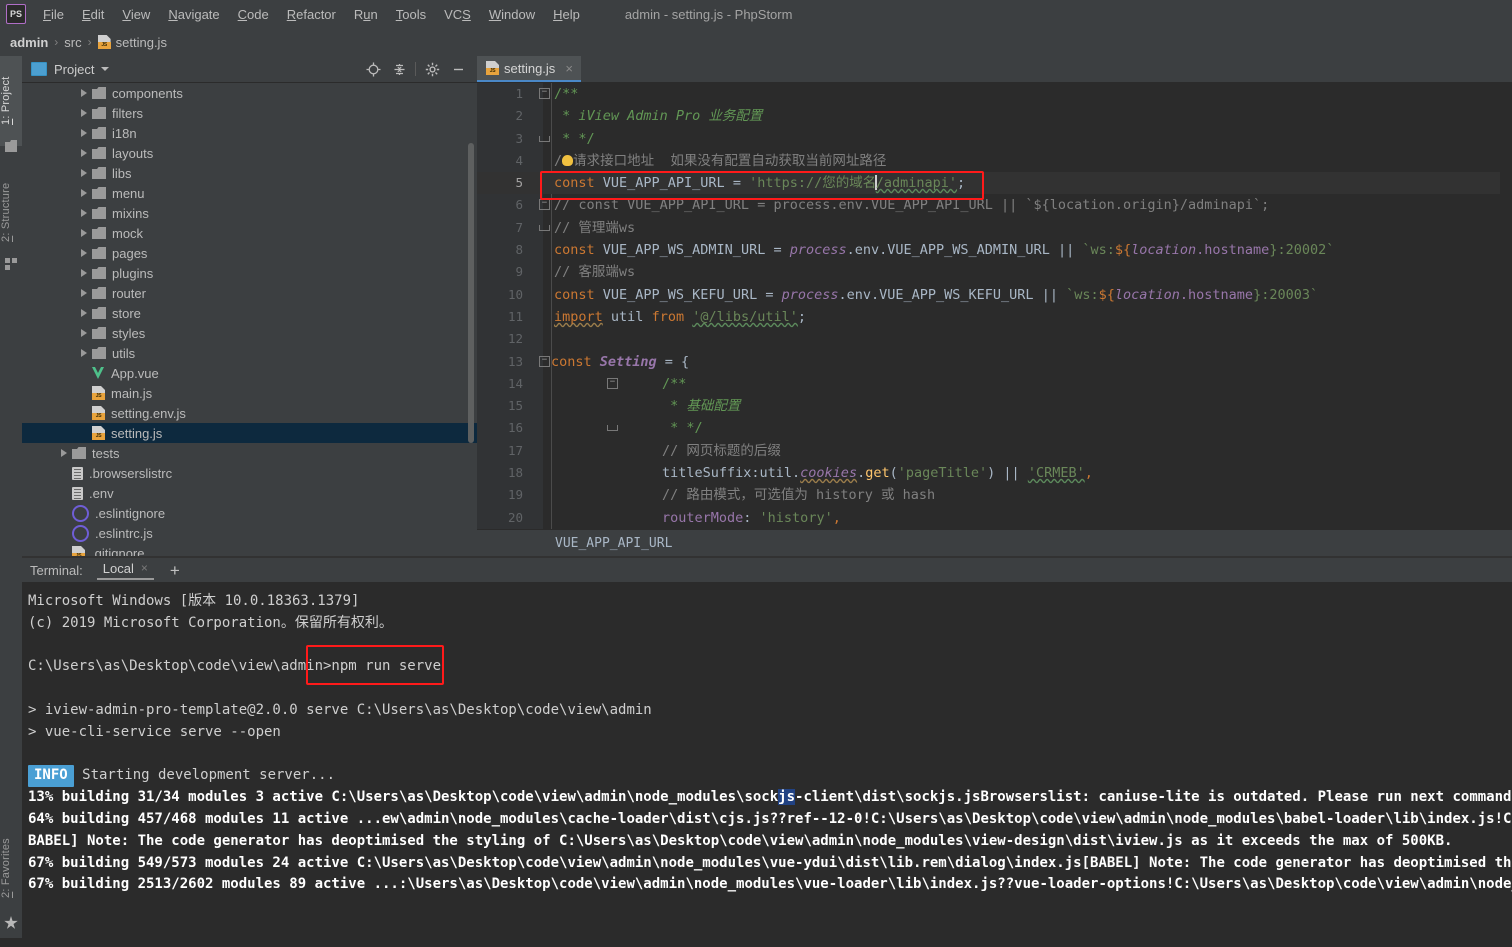 The width and height of the screenshot is (1512, 947). Describe the element at coordinates (515, 339) in the screenshot. I see `line-number: 12` at that location.